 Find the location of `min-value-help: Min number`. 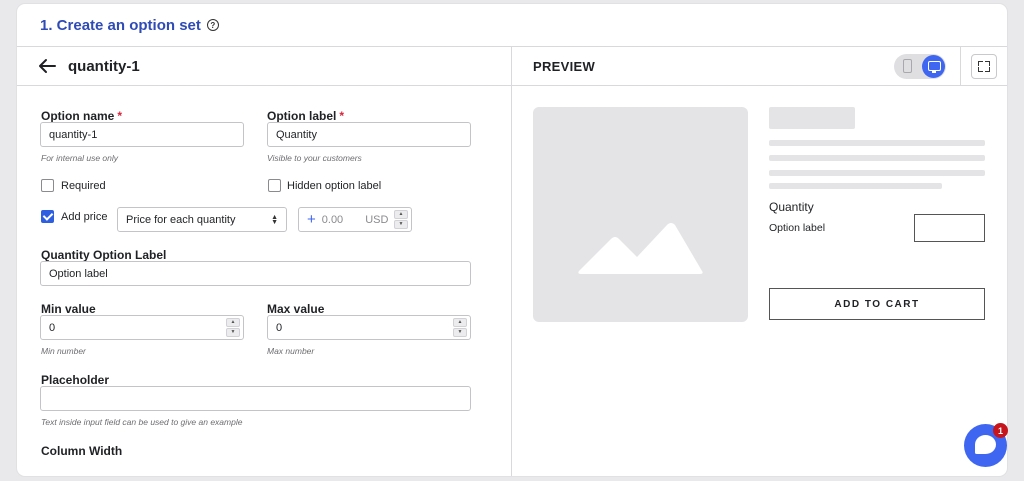

min-value-help: Min number is located at coordinates (63, 351).